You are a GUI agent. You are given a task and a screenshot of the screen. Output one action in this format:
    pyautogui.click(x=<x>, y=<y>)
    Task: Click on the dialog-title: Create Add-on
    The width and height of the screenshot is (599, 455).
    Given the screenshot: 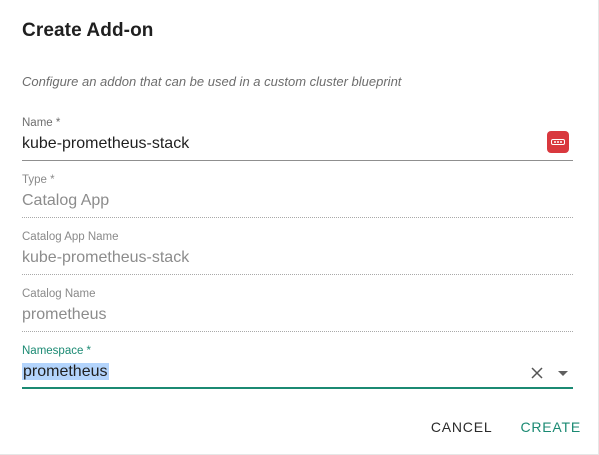 What is the action you would take?
    pyautogui.click(x=88, y=30)
    